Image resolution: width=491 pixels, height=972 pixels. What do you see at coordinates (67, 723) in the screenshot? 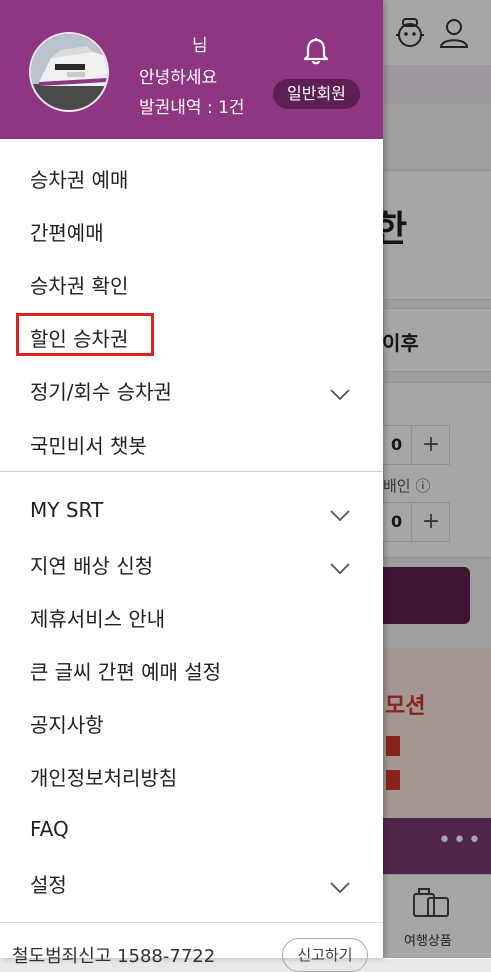
I see `menu-notice: 공지사항` at bounding box center [67, 723].